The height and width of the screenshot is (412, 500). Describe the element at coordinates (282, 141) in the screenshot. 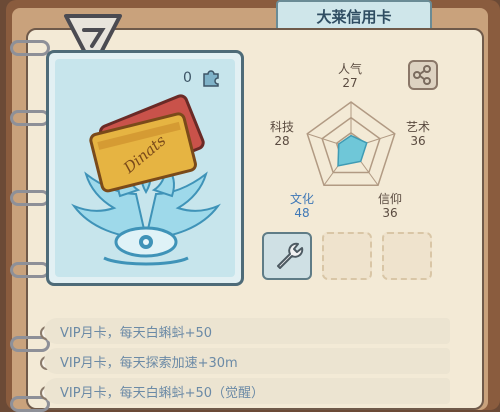

I see `stat-value: 28` at that location.